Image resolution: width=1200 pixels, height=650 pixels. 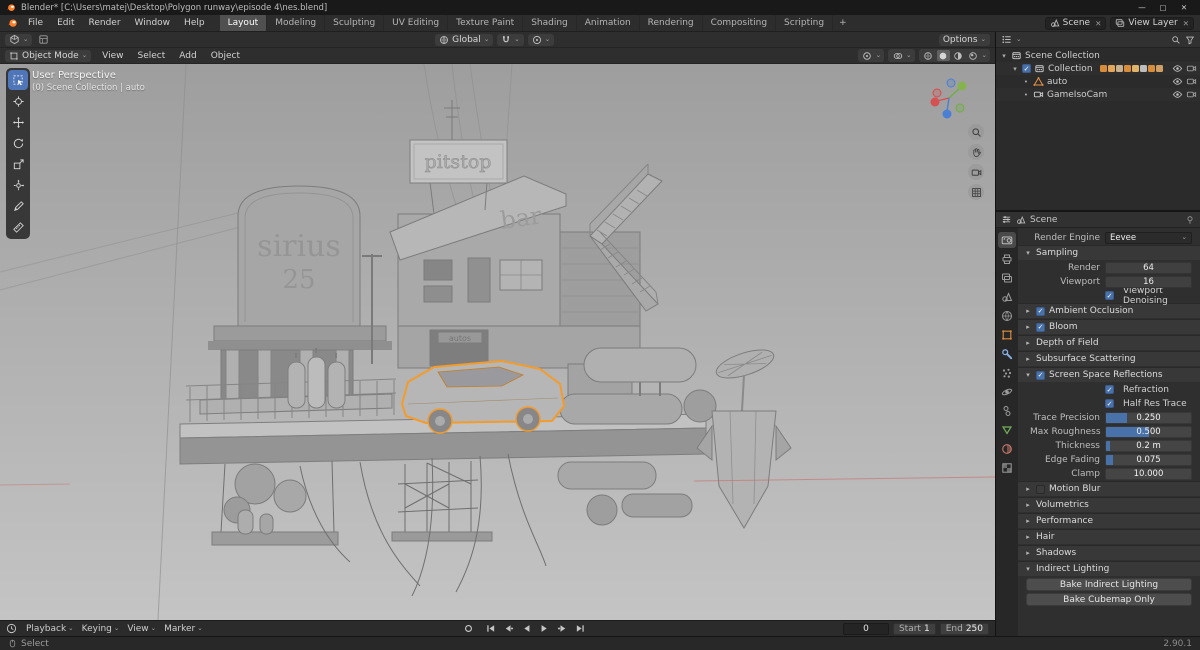 I want to click on viewport-menu-select: Select, so click(x=152, y=55).